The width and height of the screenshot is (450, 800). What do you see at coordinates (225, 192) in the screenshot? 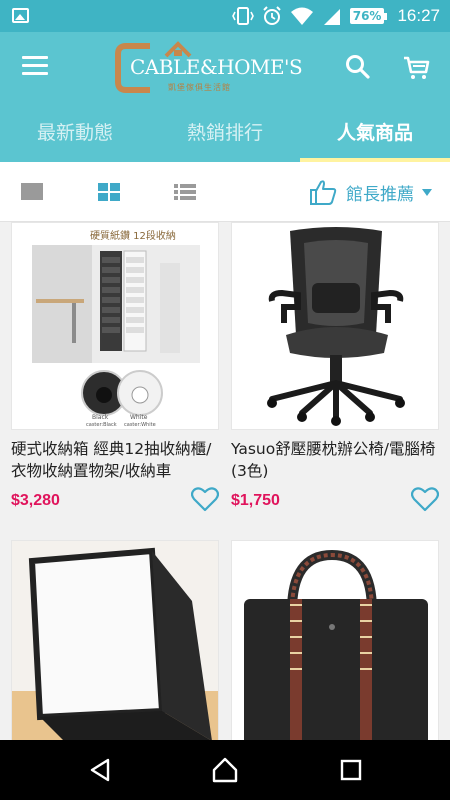
I see `view-toolbar: 館長推薦` at bounding box center [225, 192].